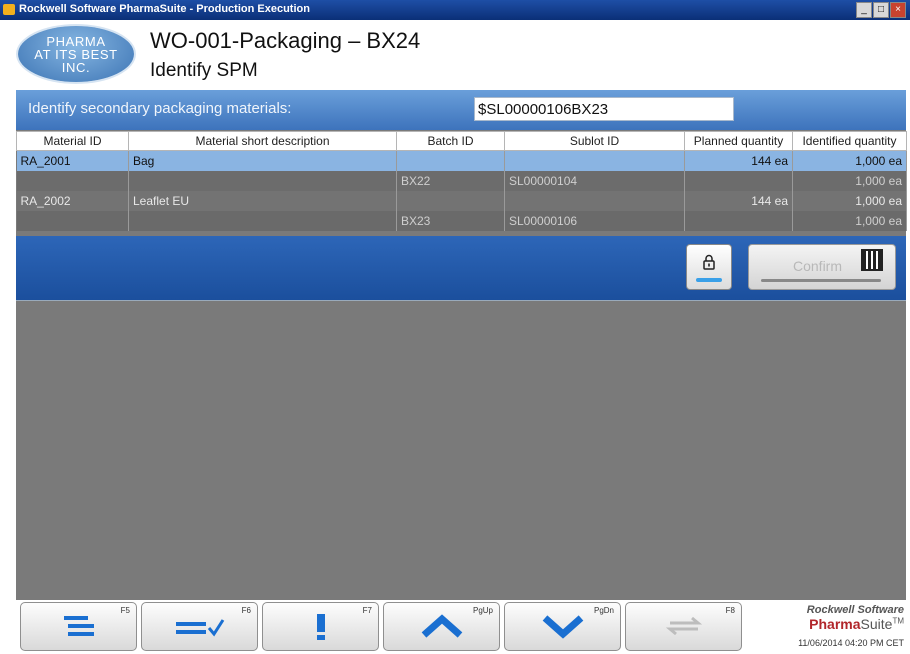  I want to click on action-bar: Confirm, so click(461, 268).